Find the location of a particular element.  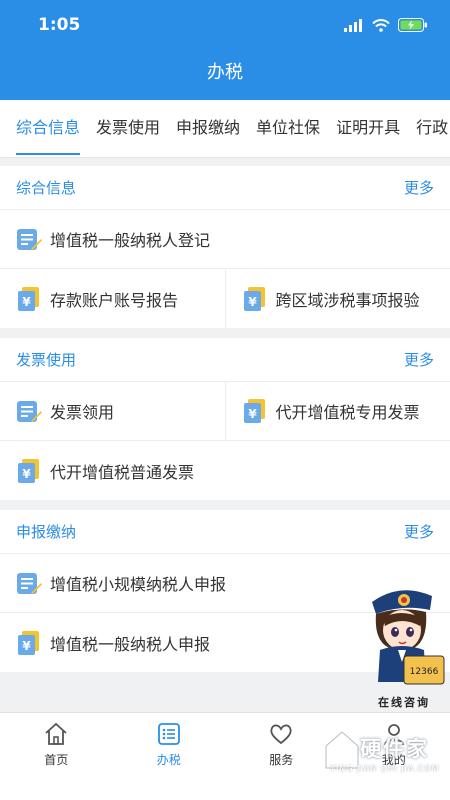

section-title: 综合信息 is located at coordinates (46, 188).